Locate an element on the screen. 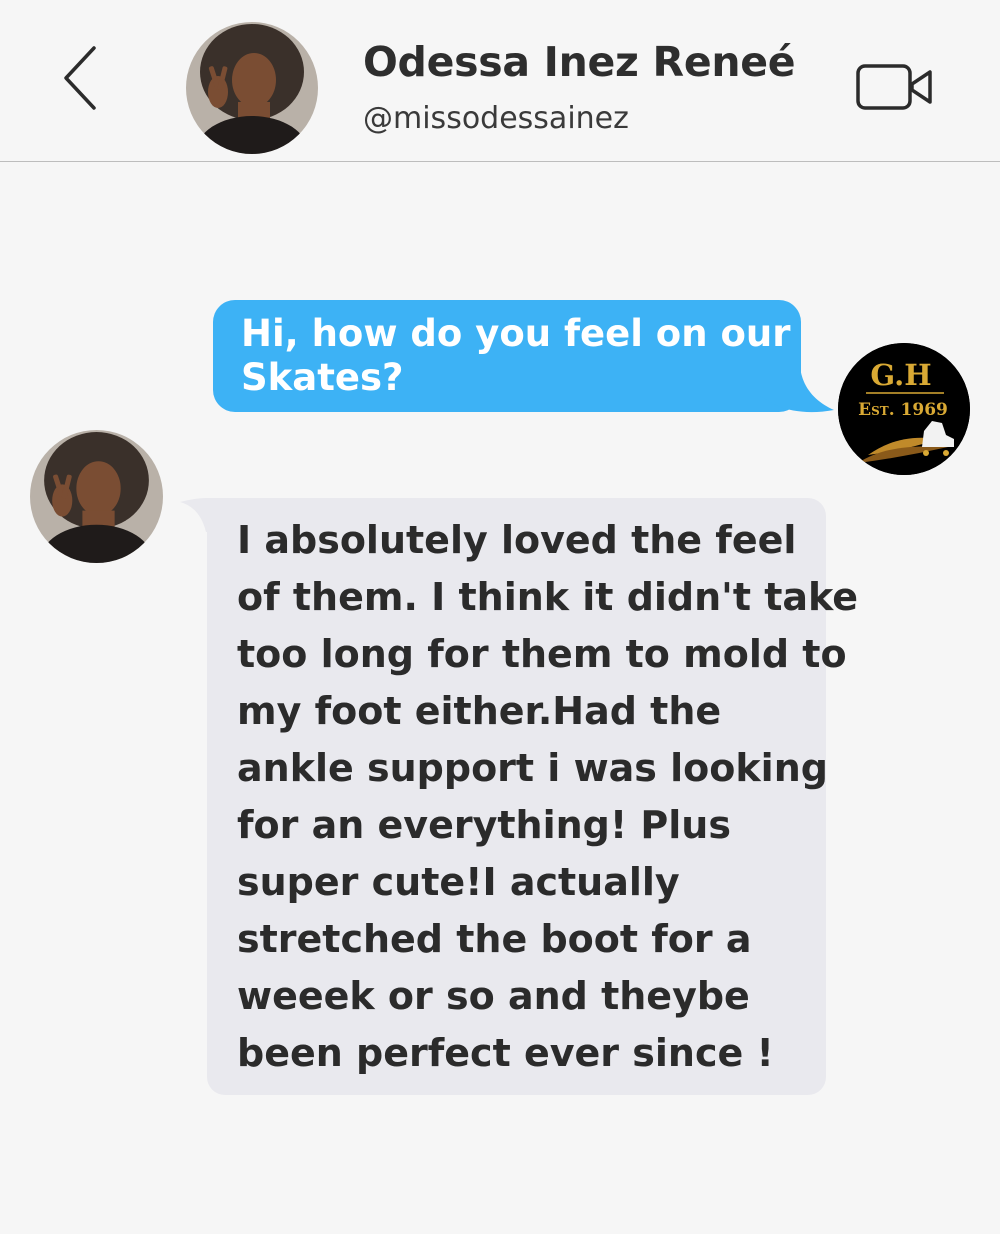 This screenshot has height=1234, width=1000. sender-avatar is located at coordinates (96, 496).